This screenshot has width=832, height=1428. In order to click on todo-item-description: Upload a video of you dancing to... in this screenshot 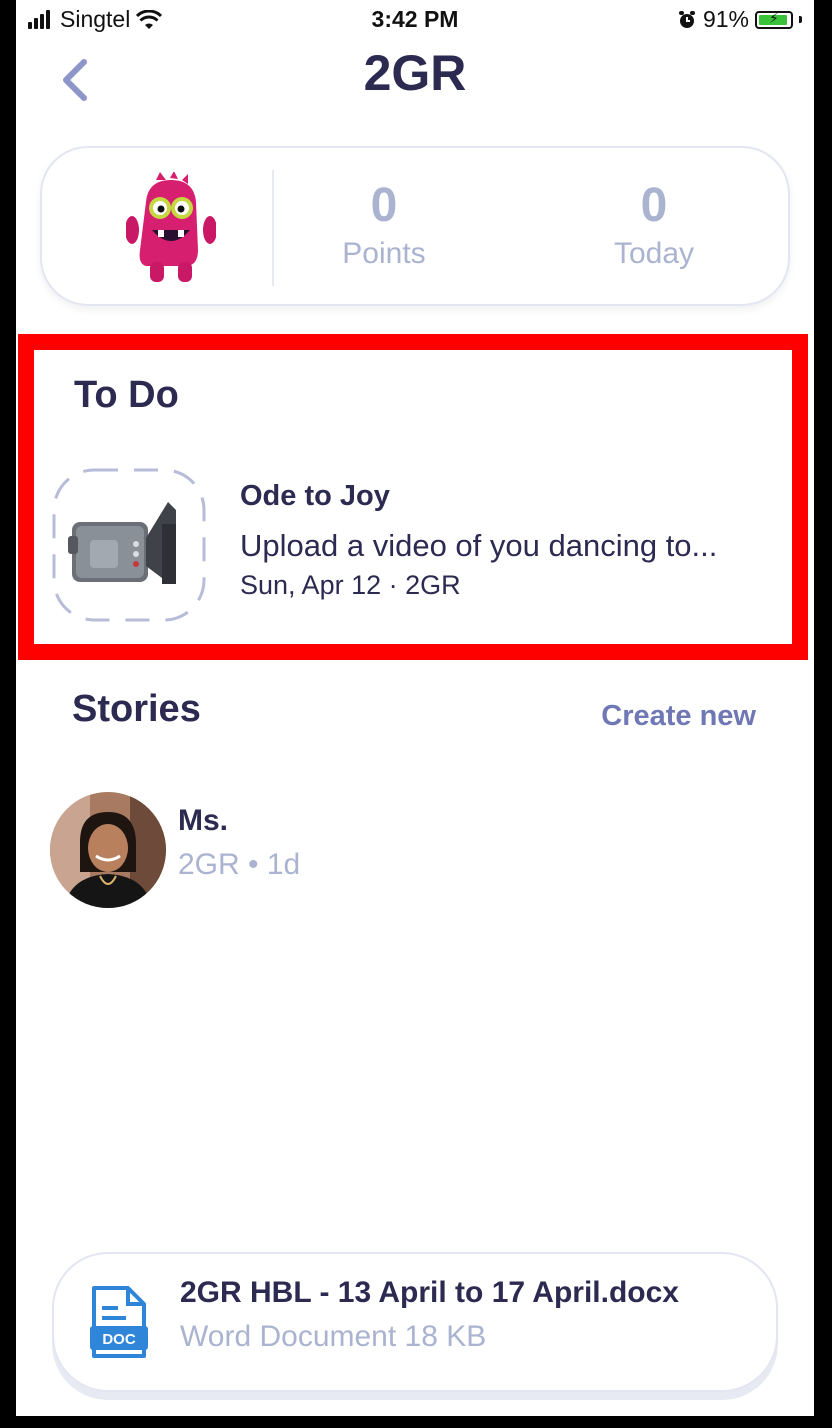, I will do `click(479, 545)`.